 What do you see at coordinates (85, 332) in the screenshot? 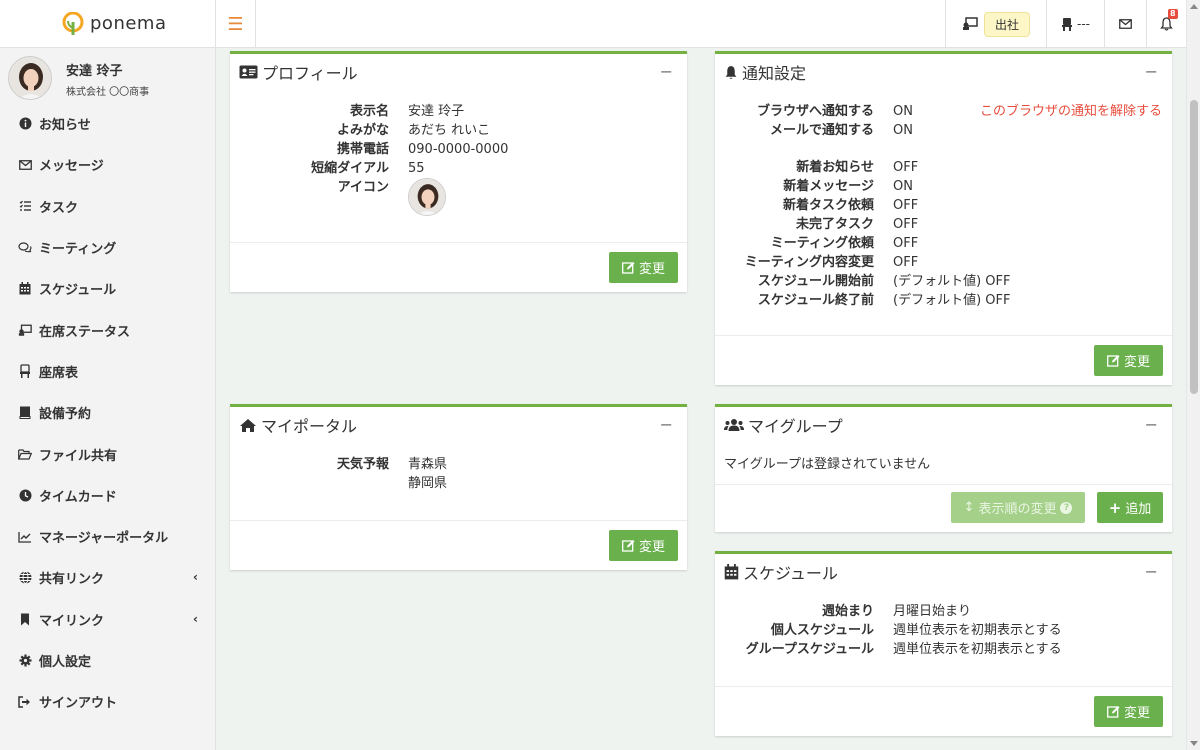
I see `sidebar-item-label: 在席ステータス` at bounding box center [85, 332].